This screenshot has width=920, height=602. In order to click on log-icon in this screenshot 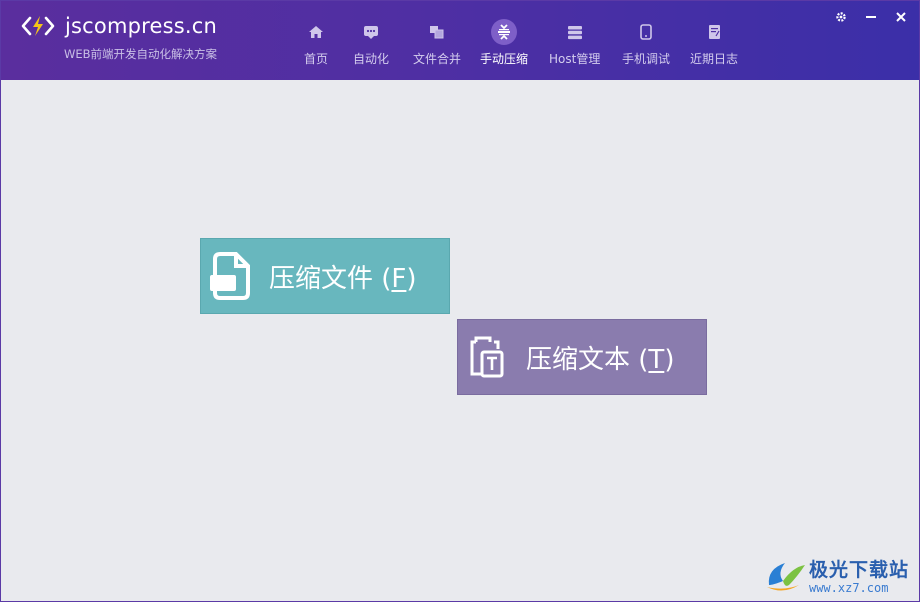, I will do `click(714, 32)`.